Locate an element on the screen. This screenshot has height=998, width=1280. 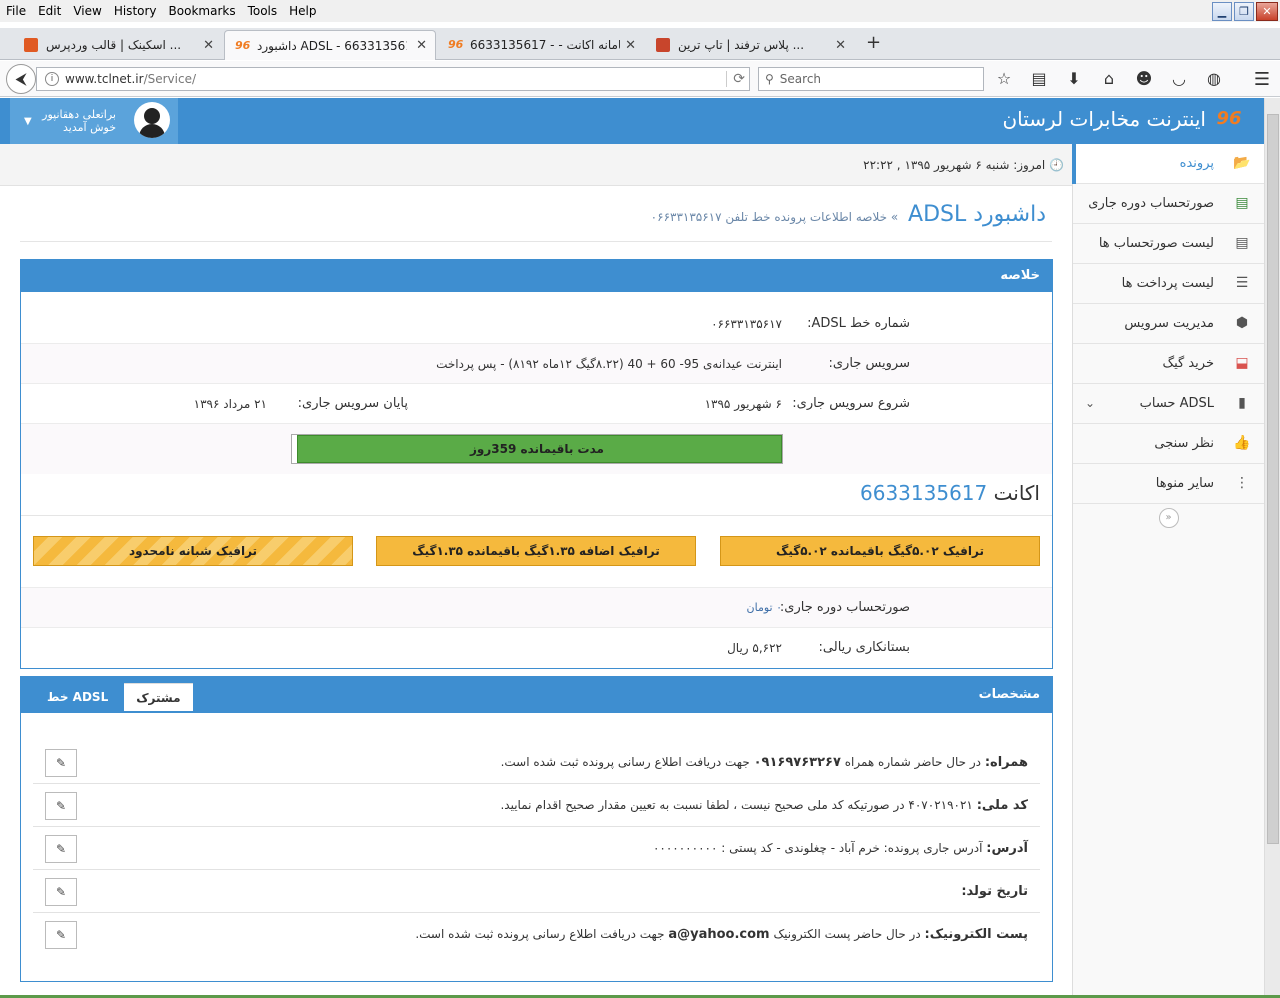
edit-national-id-button: ✎ is located at coordinates (61, 806).